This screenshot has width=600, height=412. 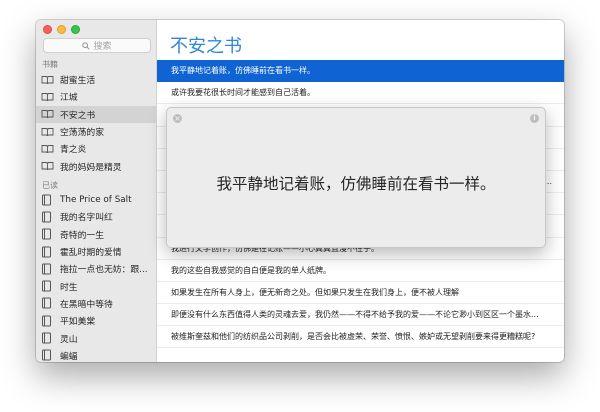 What do you see at coordinates (315, 292) in the screenshot?
I see `quote-text: 如果发生在所有人身上，便无新奇之处。但如果只发生在我们身上，便不被人理解` at bounding box center [315, 292].